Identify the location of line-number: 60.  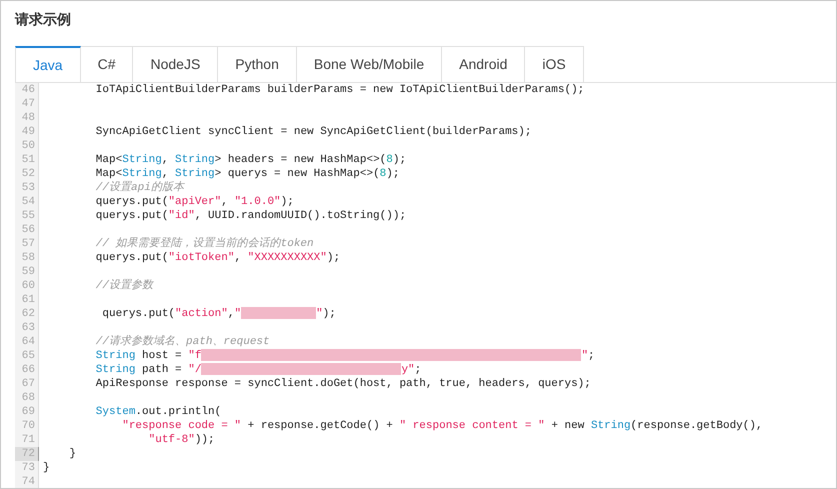
(26, 286).